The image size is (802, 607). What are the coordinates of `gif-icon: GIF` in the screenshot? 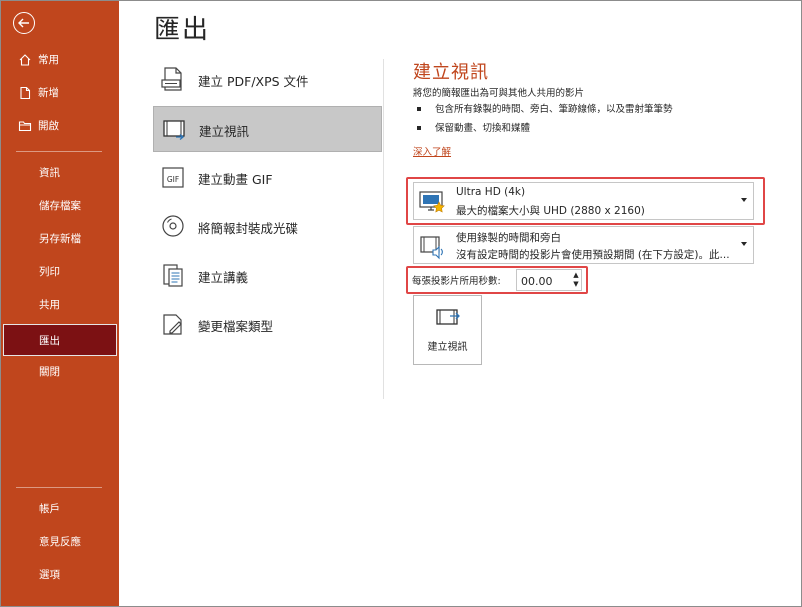 It's located at (173, 177).